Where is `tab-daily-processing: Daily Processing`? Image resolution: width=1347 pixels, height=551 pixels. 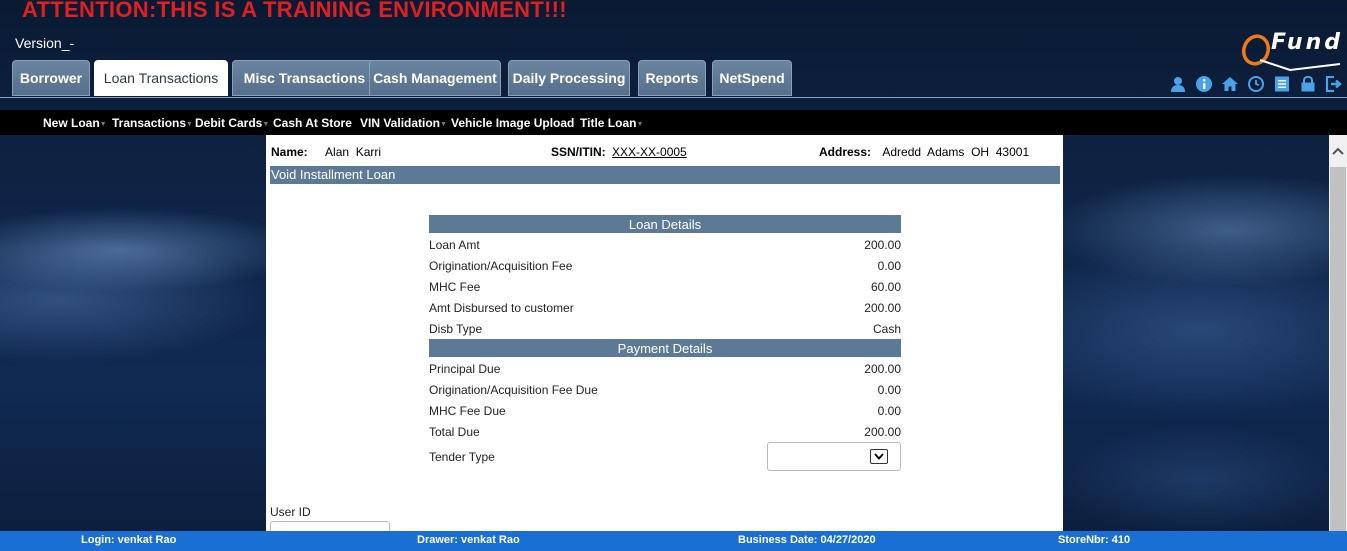
tab-daily-processing: Daily Processing is located at coordinates (569, 78).